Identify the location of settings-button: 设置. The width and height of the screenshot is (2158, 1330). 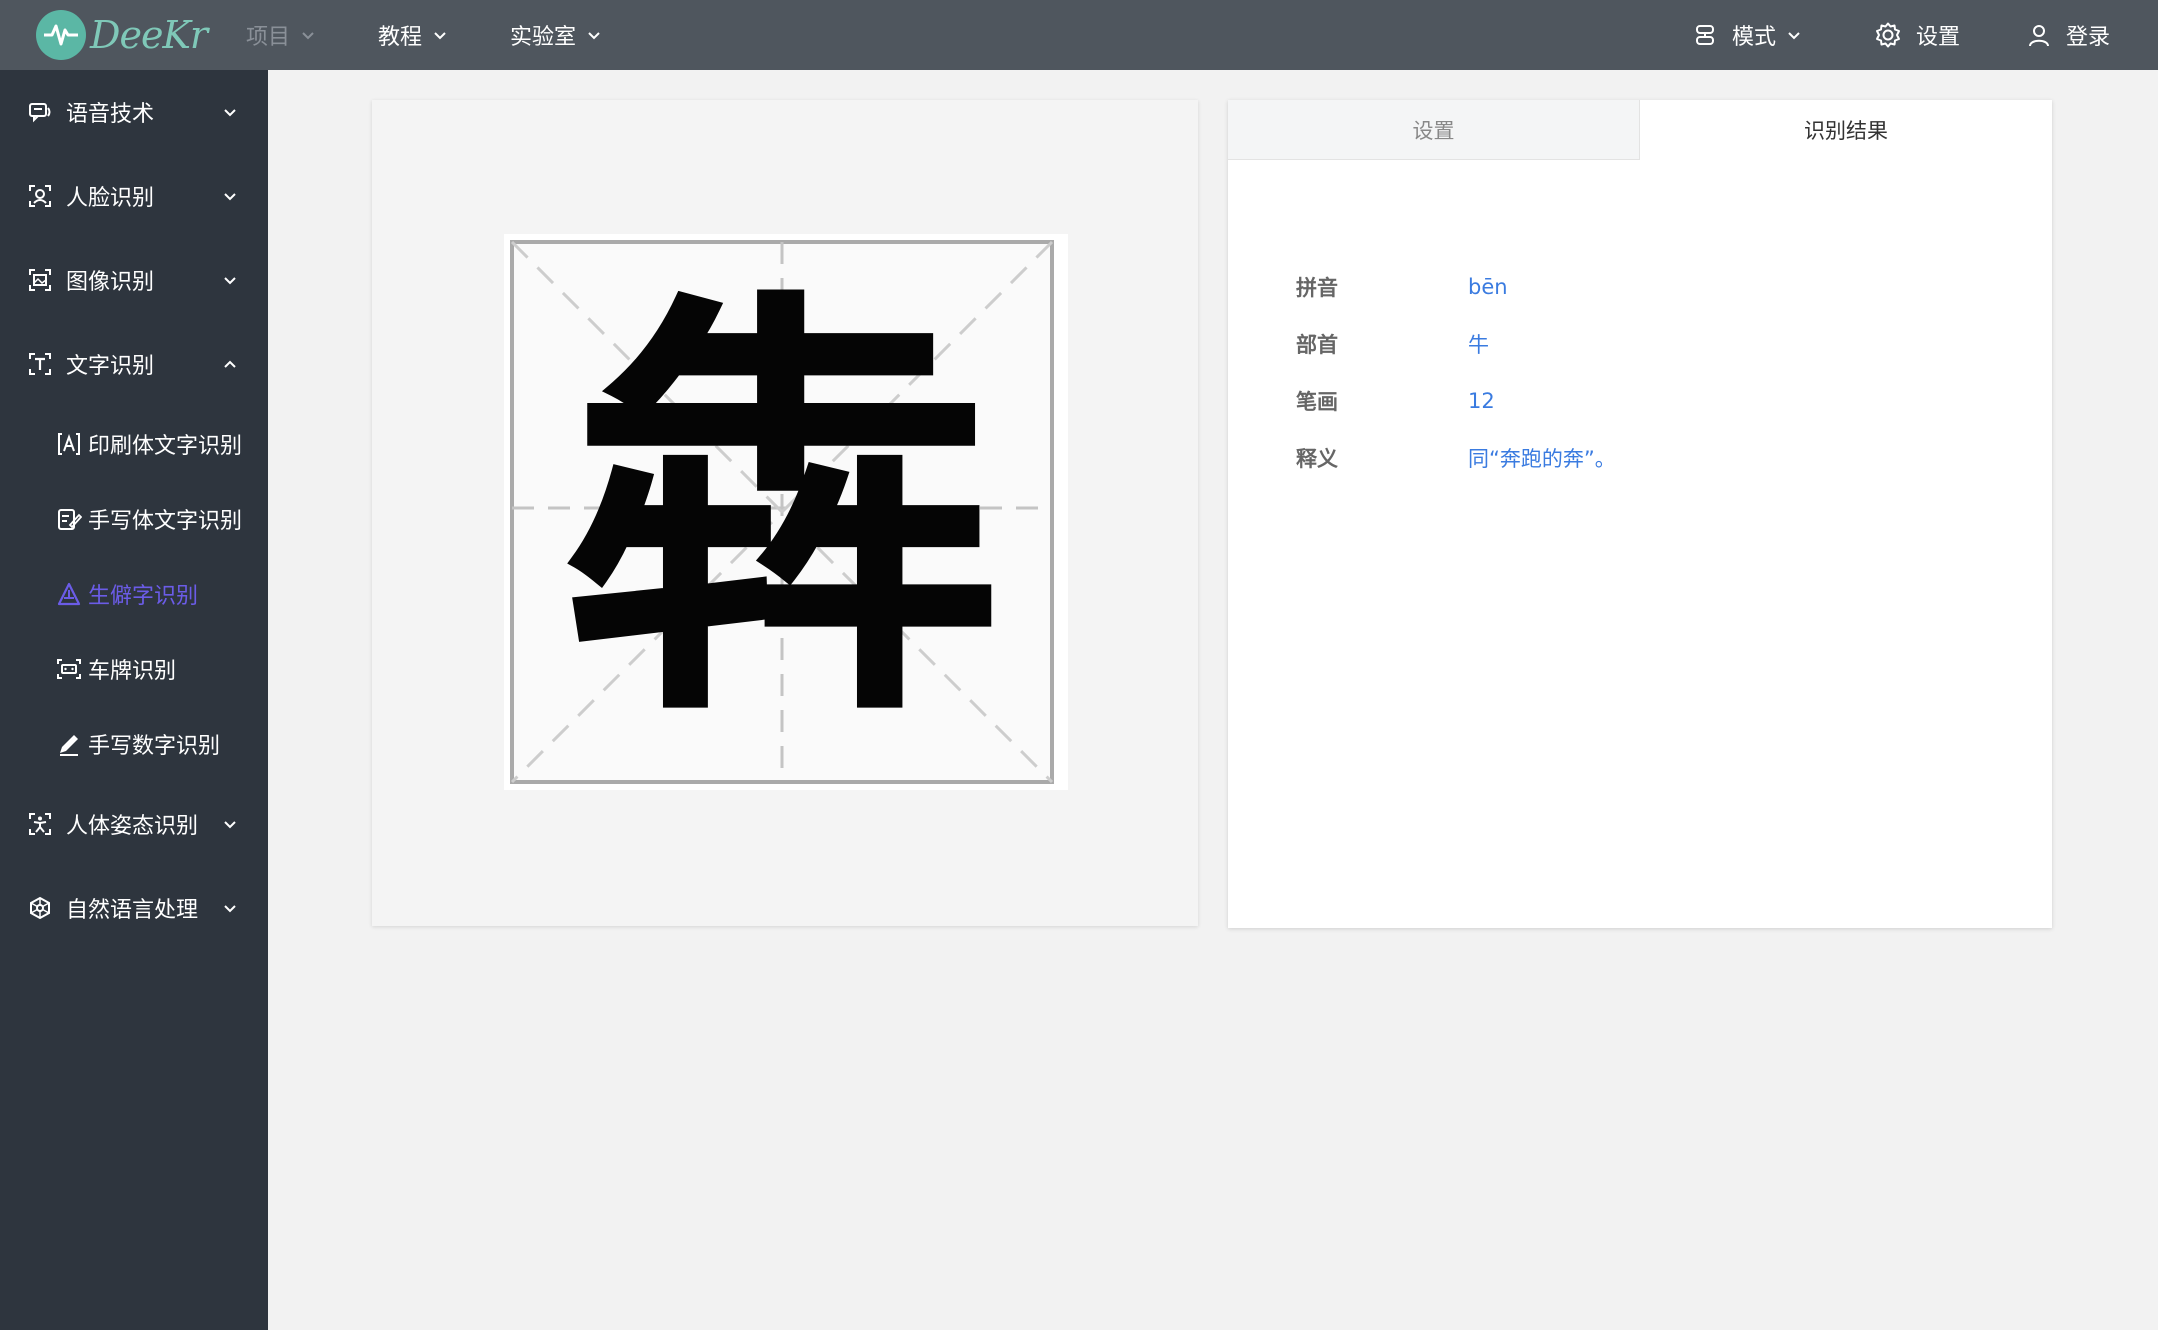
(1917, 35).